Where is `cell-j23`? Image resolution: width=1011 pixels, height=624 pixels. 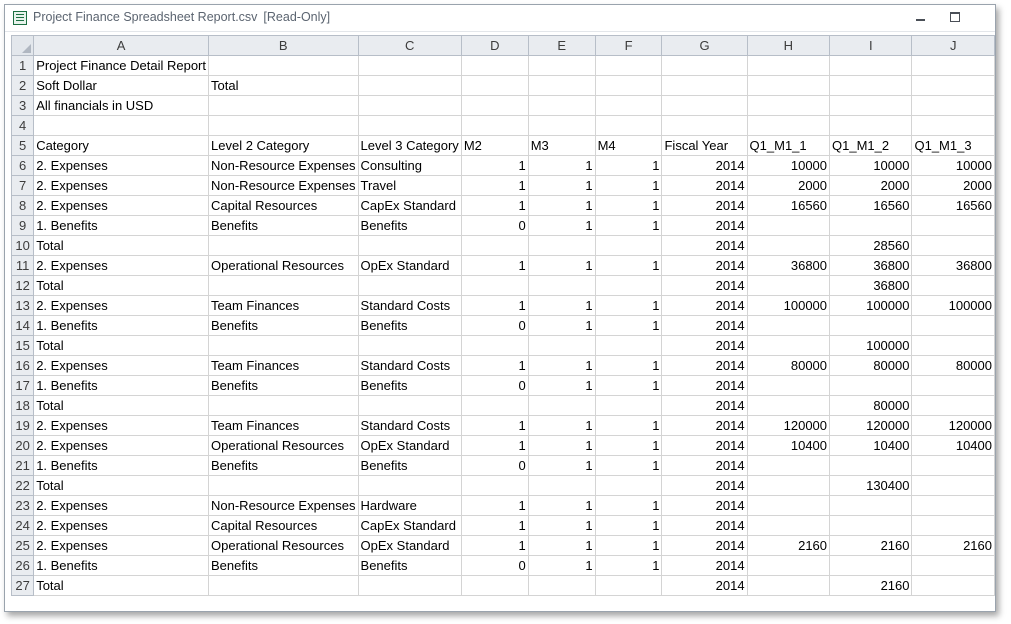
cell-j23 is located at coordinates (953, 505).